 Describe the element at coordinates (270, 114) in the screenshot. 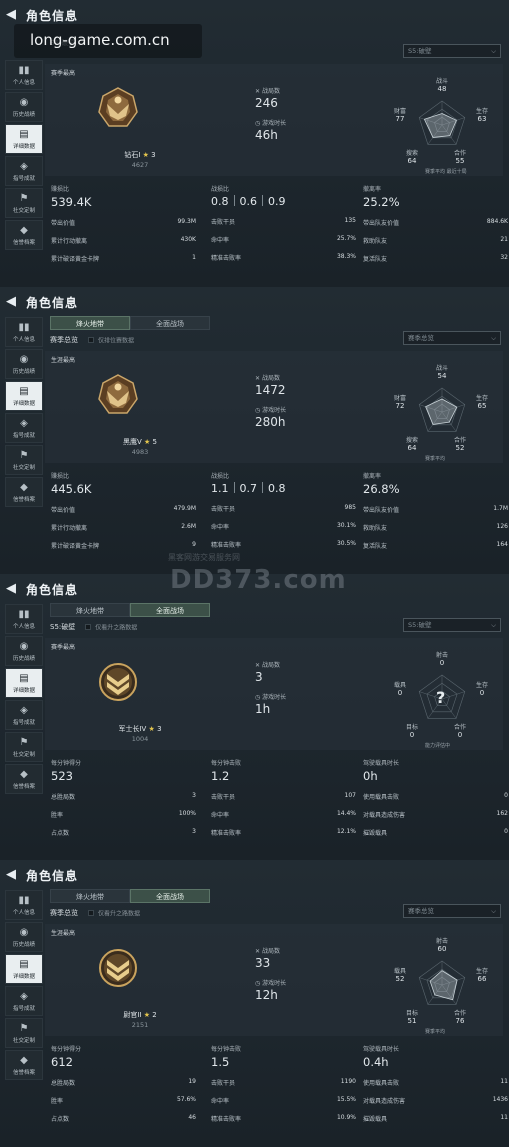

I see `match-summary: ✕ 战局数 246 ◷ 游戏时长 46h` at that location.